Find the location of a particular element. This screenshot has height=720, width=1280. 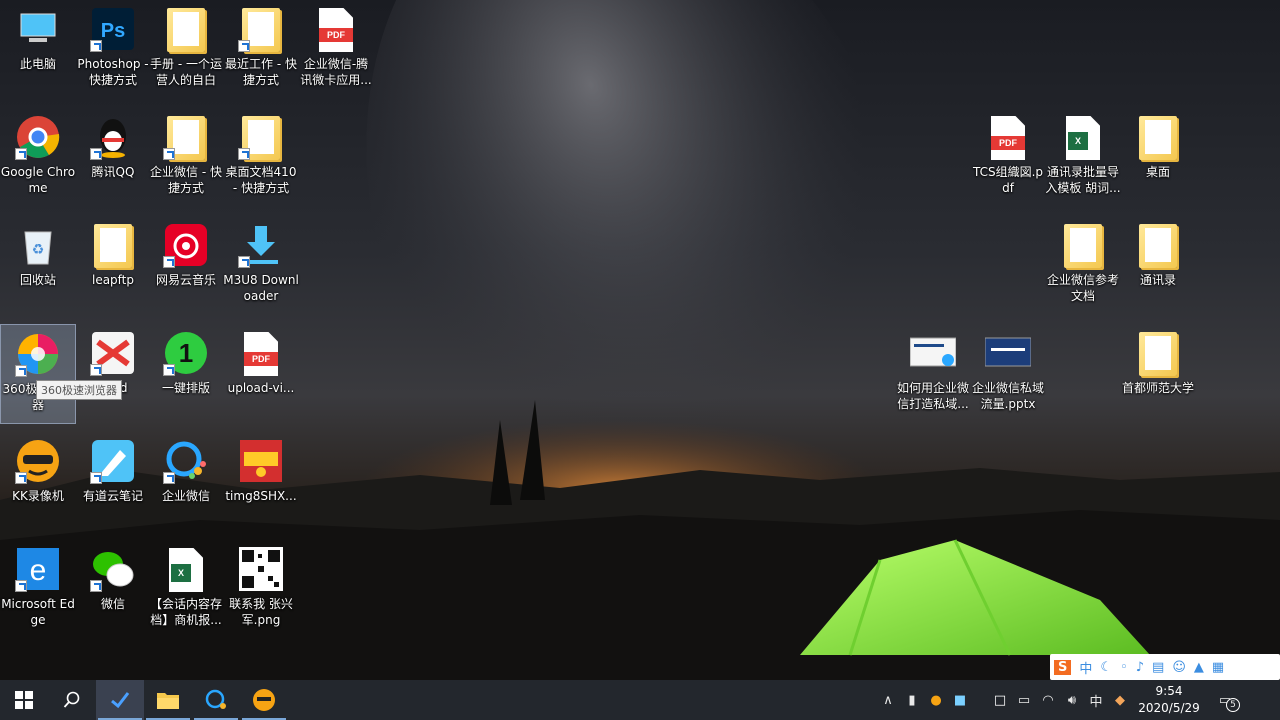

ps-icon: Ps is located at coordinates (113, 29).